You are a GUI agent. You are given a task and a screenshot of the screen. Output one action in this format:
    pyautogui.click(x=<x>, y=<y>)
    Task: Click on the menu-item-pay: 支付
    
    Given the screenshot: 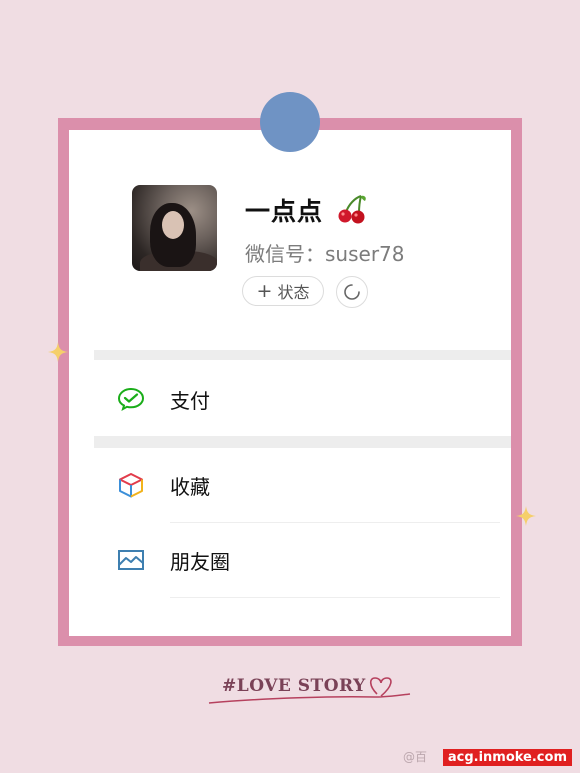 What is the action you would take?
    pyautogui.click(x=302, y=399)
    